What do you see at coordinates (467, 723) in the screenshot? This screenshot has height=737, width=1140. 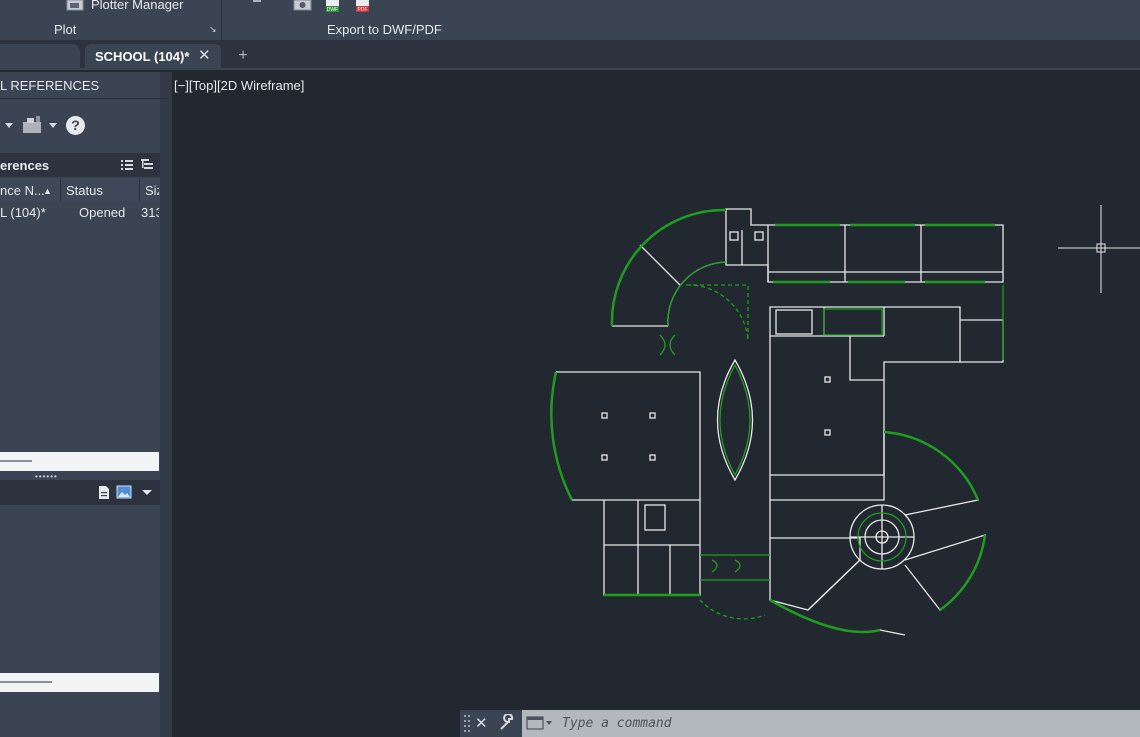 I see `command-line-grip-icon` at bounding box center [467, 723].